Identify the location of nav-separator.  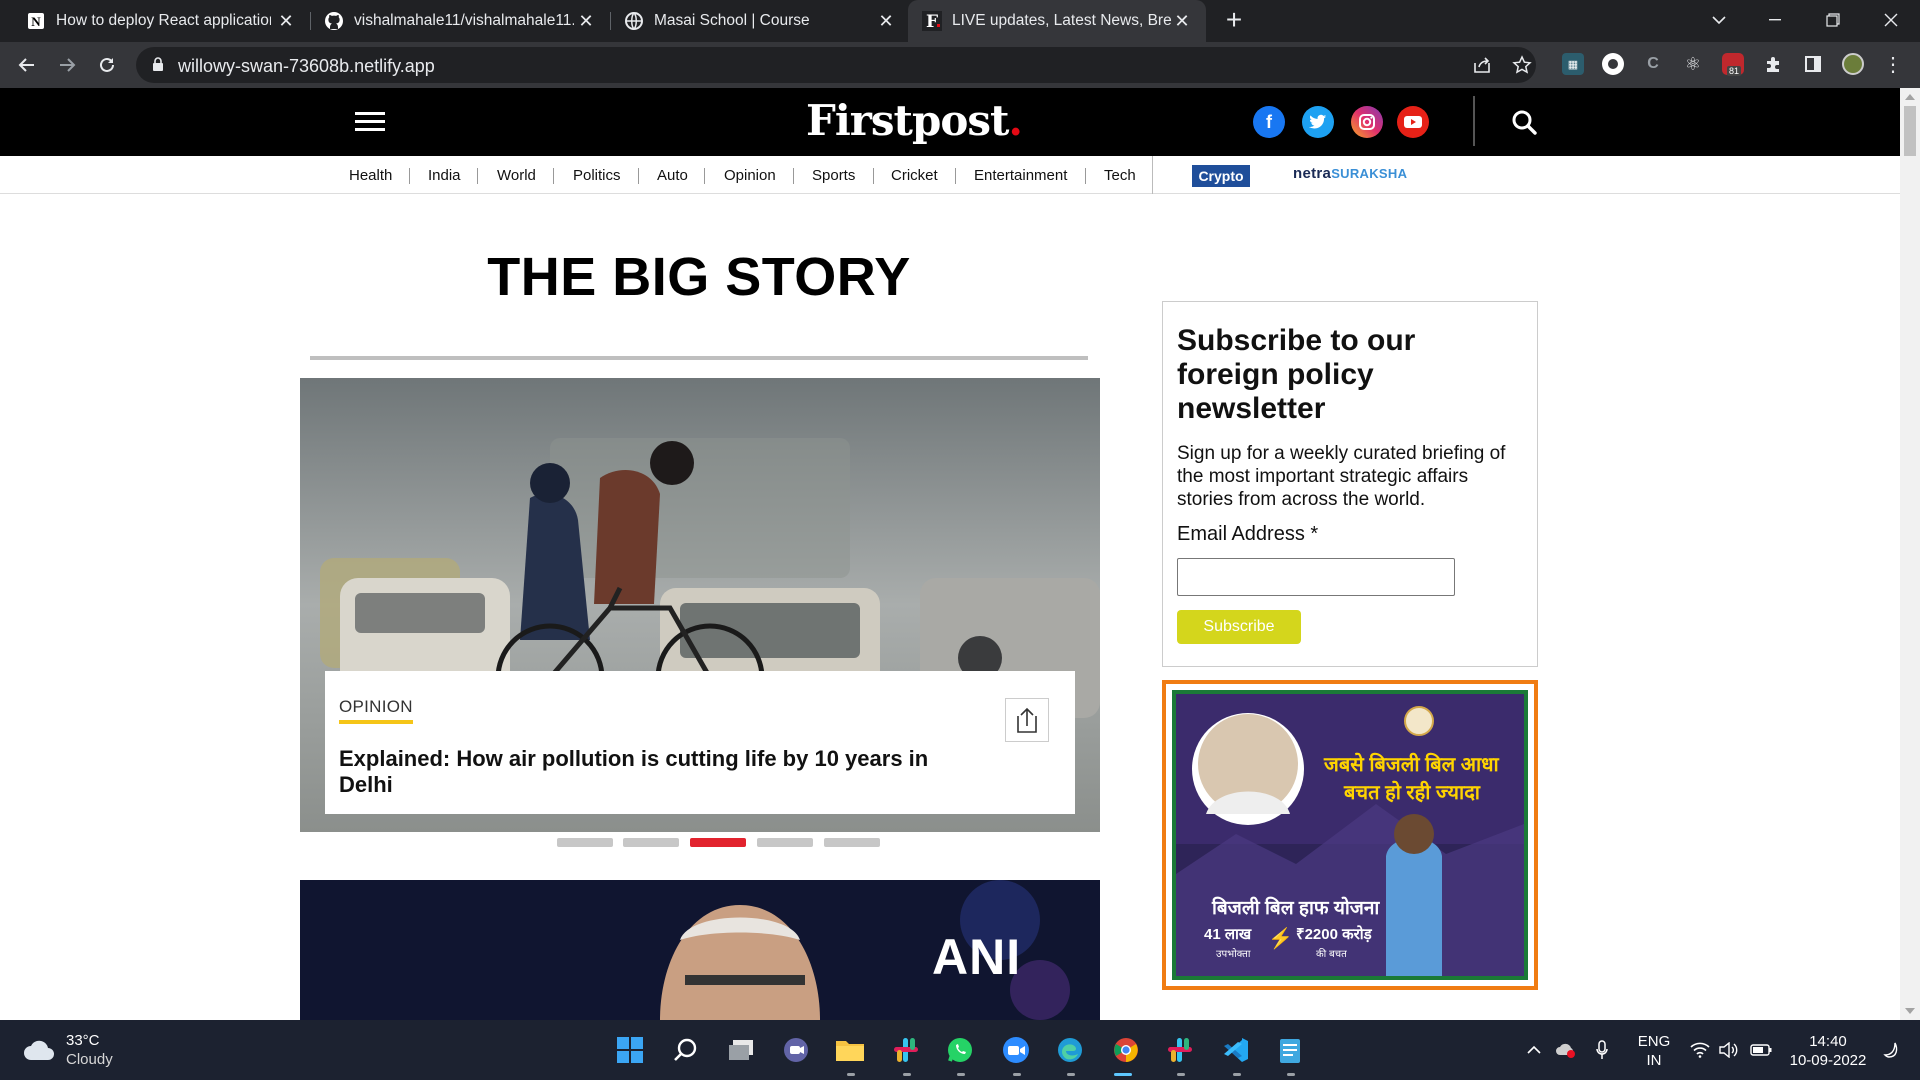
(873, 176).